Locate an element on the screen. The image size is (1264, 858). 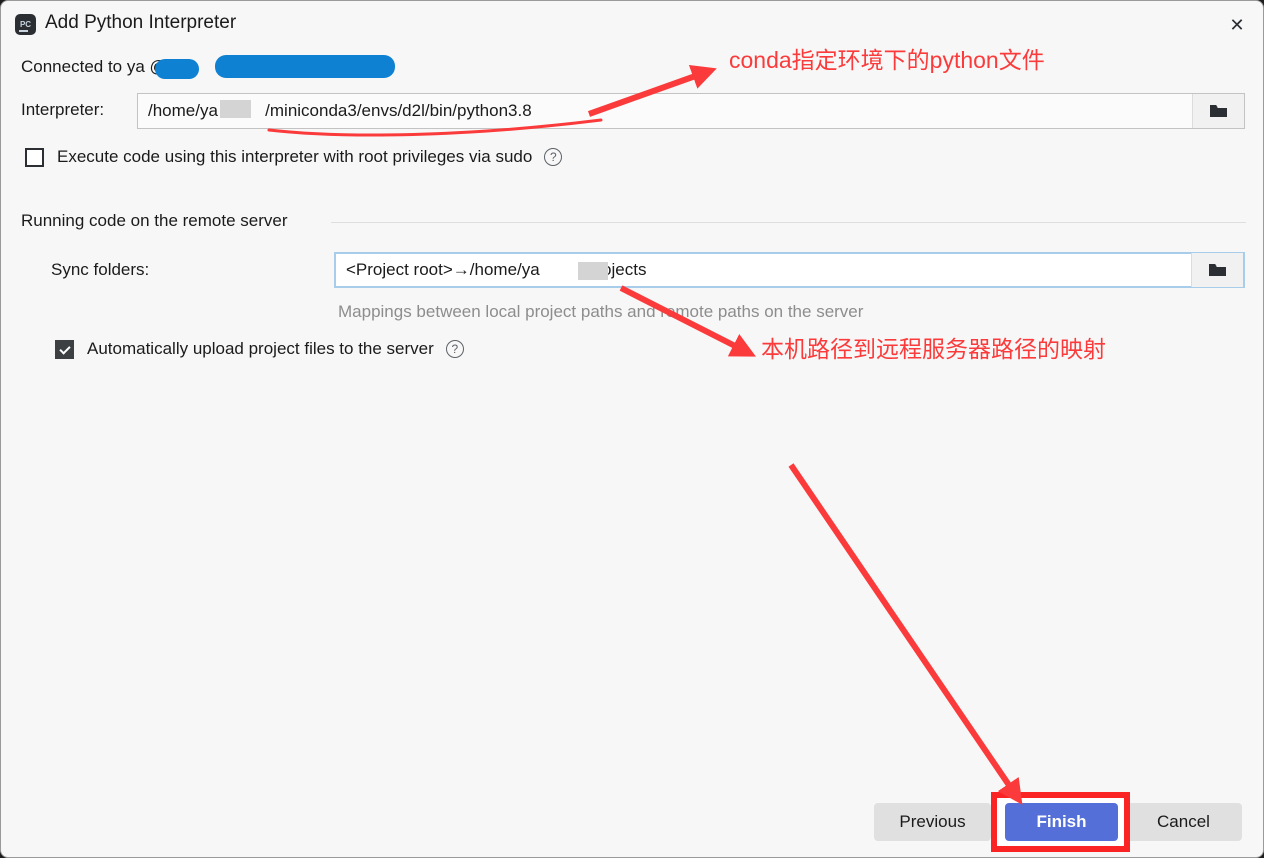
interpreter-field is located at coordinates (691, 111).